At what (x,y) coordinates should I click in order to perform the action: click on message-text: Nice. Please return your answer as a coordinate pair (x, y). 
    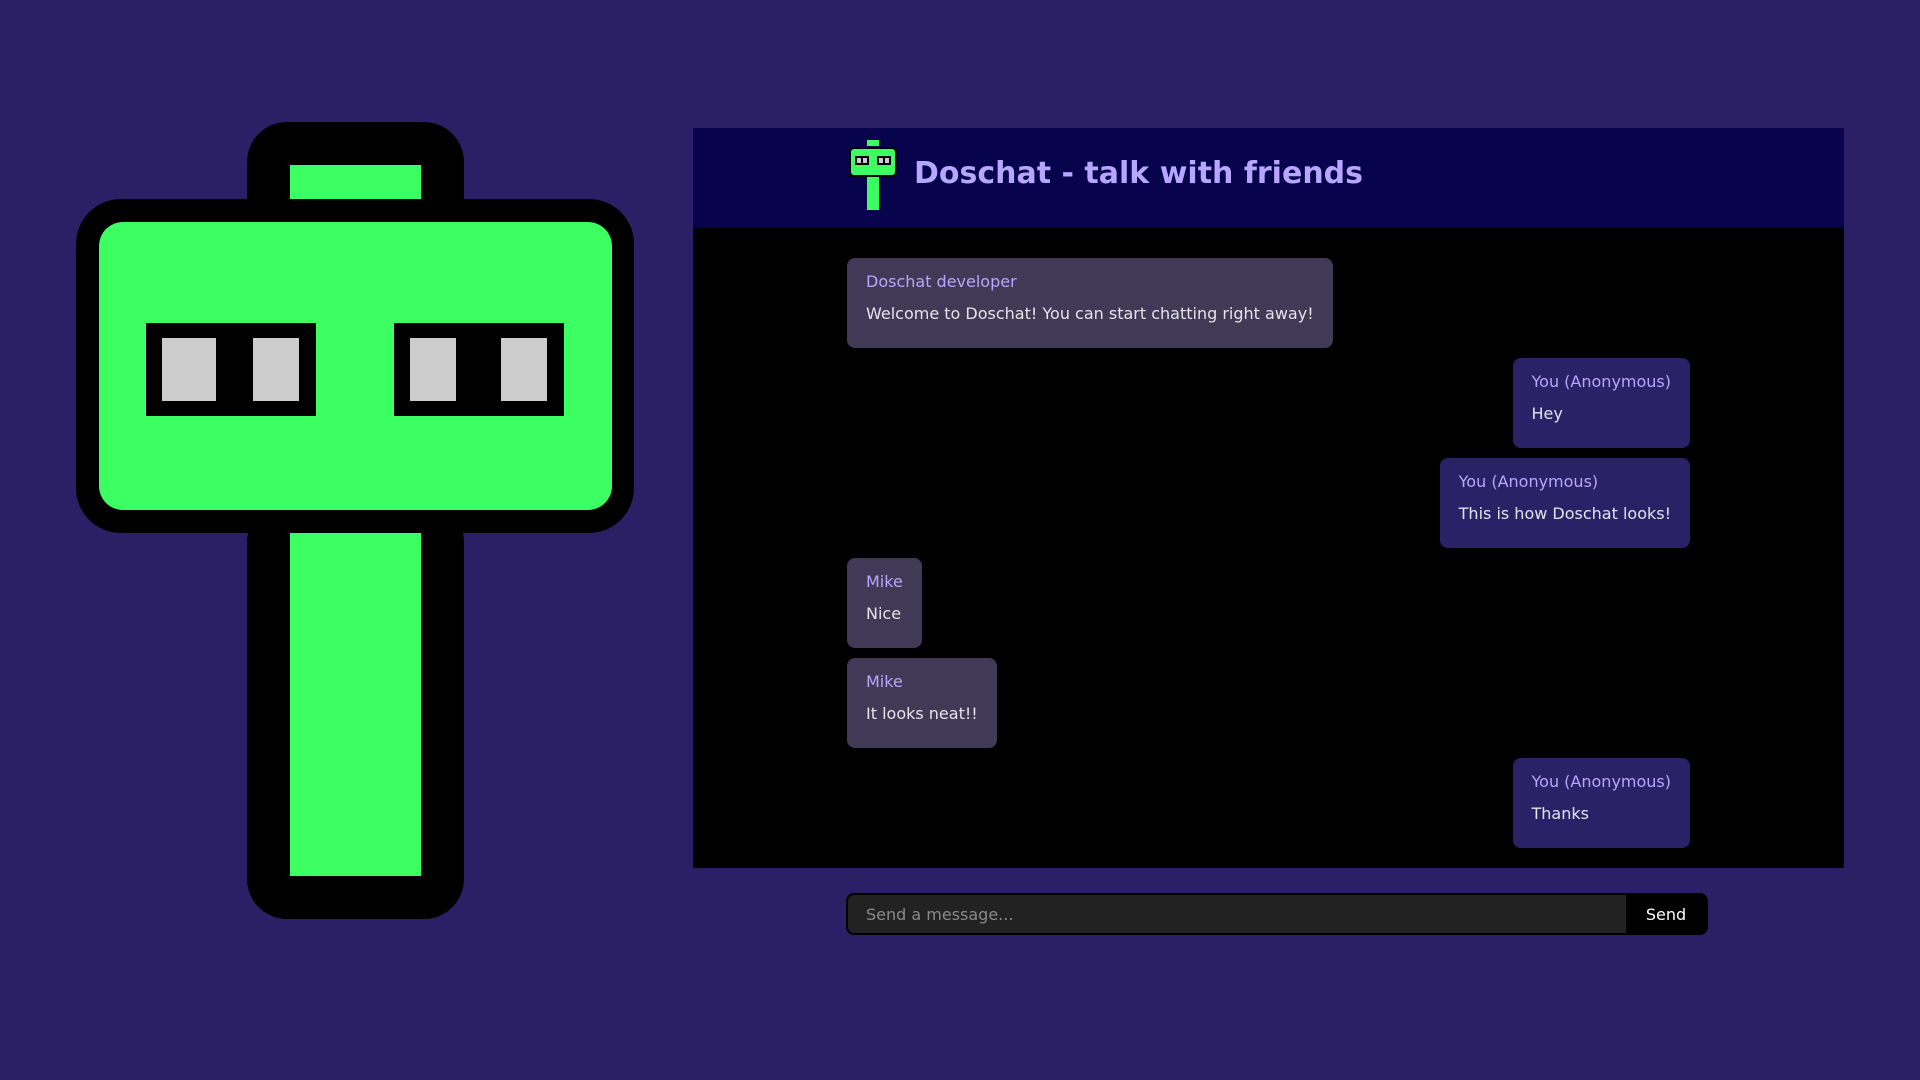
    Looking at the image, I should click on (884, 613).